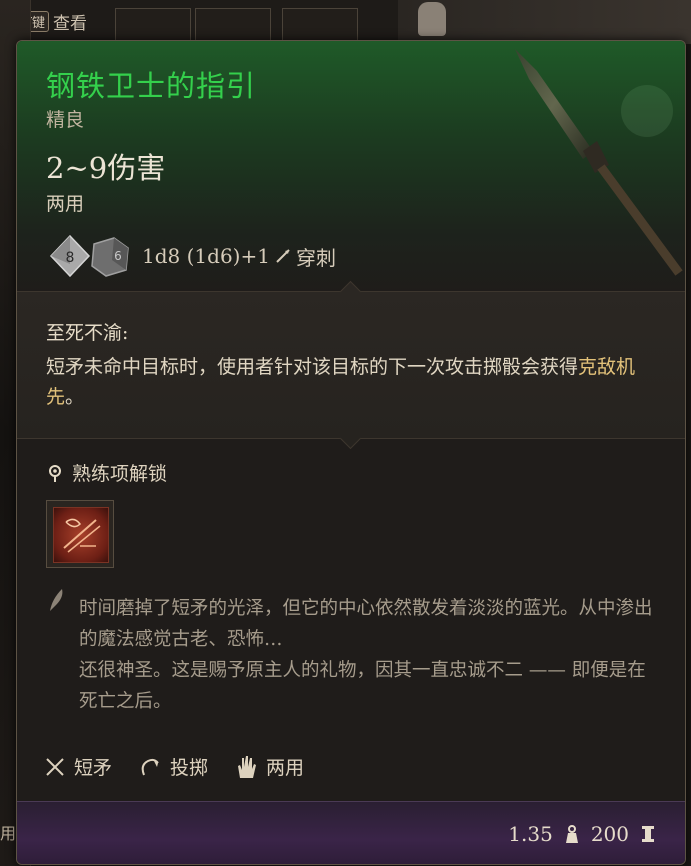  What do you see at coordinates (648, 834) in the screenshot?
I see `gold-icon` at bounding box center [648, 834].